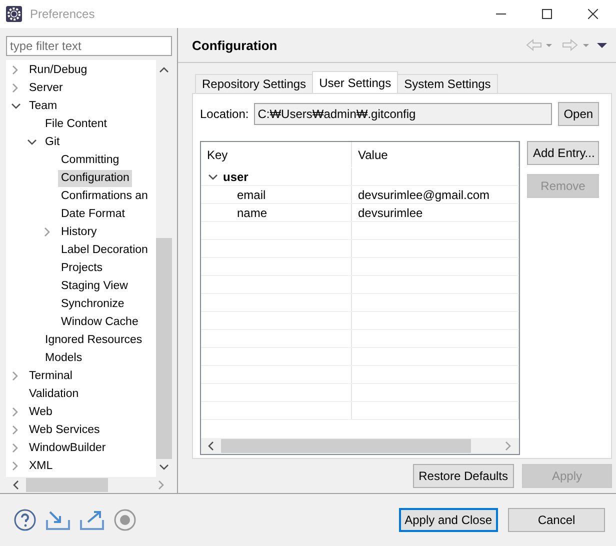 The width and height of the screenshot is (616, 546). Describe the element at coordinates (463, 476) in the screenshot. I see `page-button: Restore Defaults` at that location.